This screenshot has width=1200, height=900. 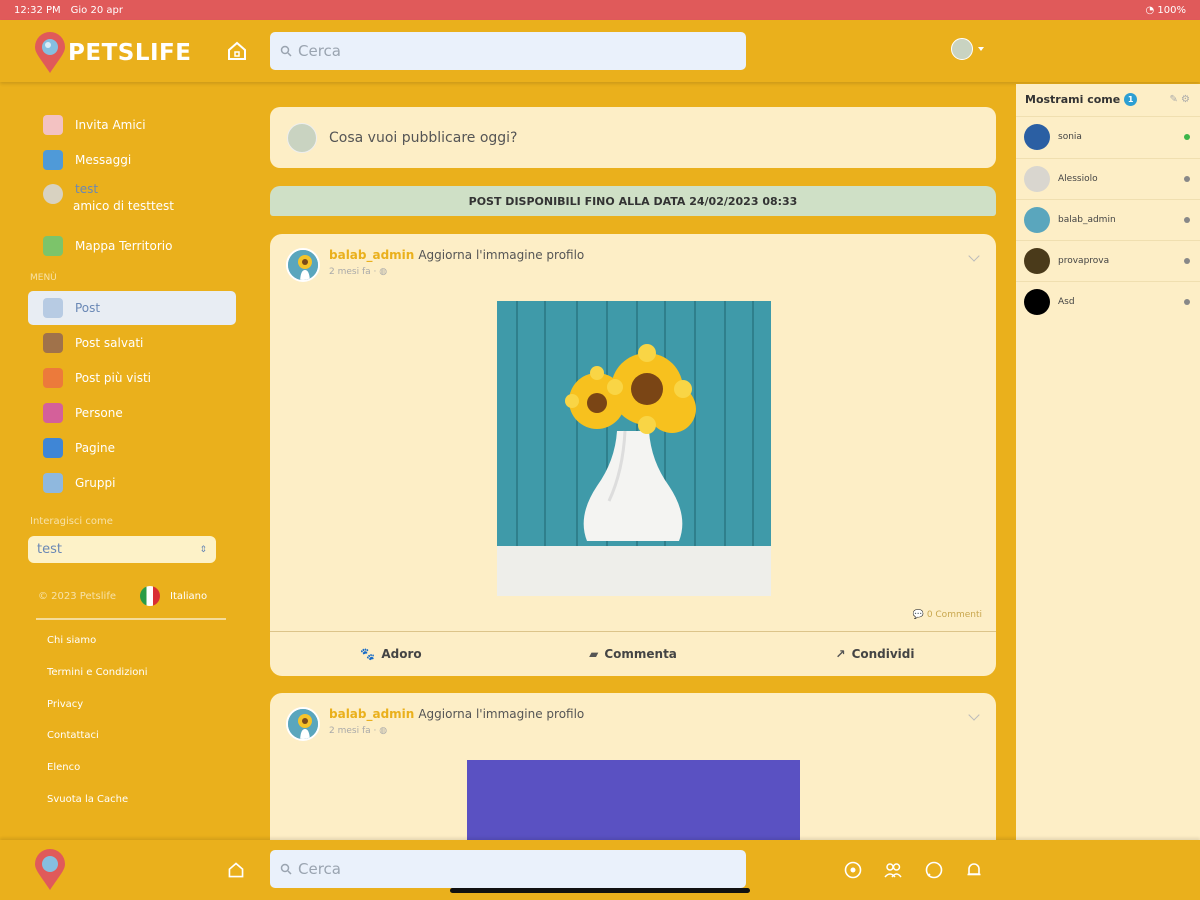 I want to click on user-list-item: sonia, so click(x=1108, y=136).